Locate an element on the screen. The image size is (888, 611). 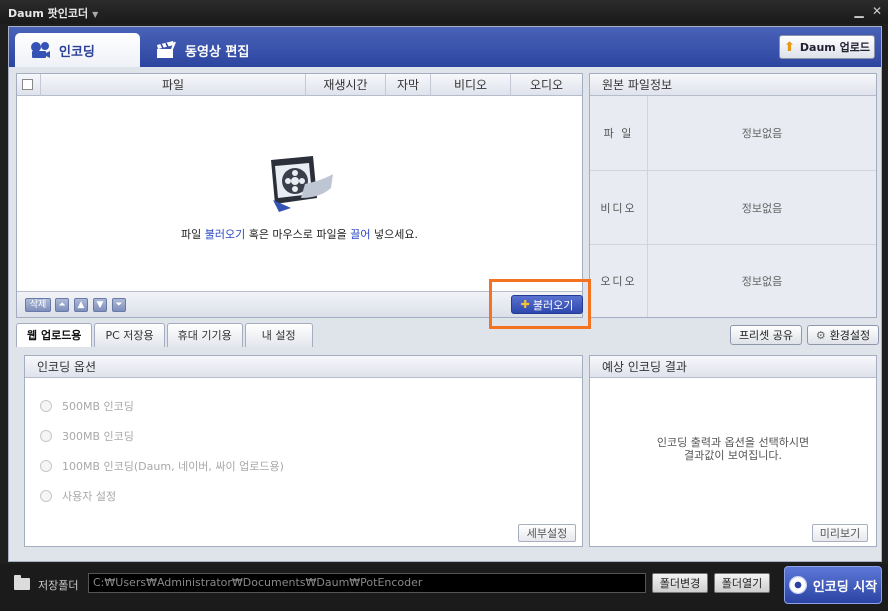
expected-result-title: 예상 인코딩 결과 is located at coordinates (733, 367).